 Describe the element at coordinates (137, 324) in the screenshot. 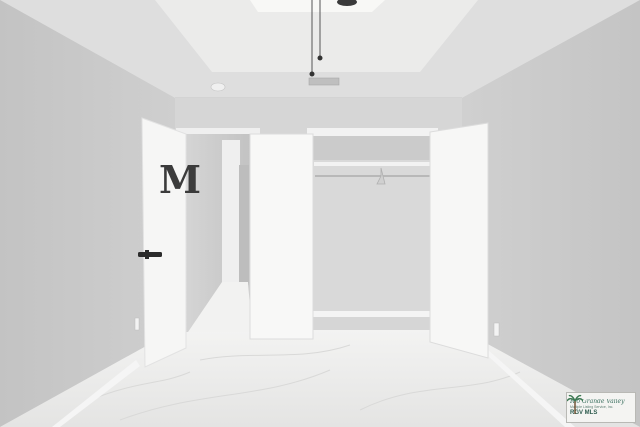

I see `outlet-left-icon` at that location.